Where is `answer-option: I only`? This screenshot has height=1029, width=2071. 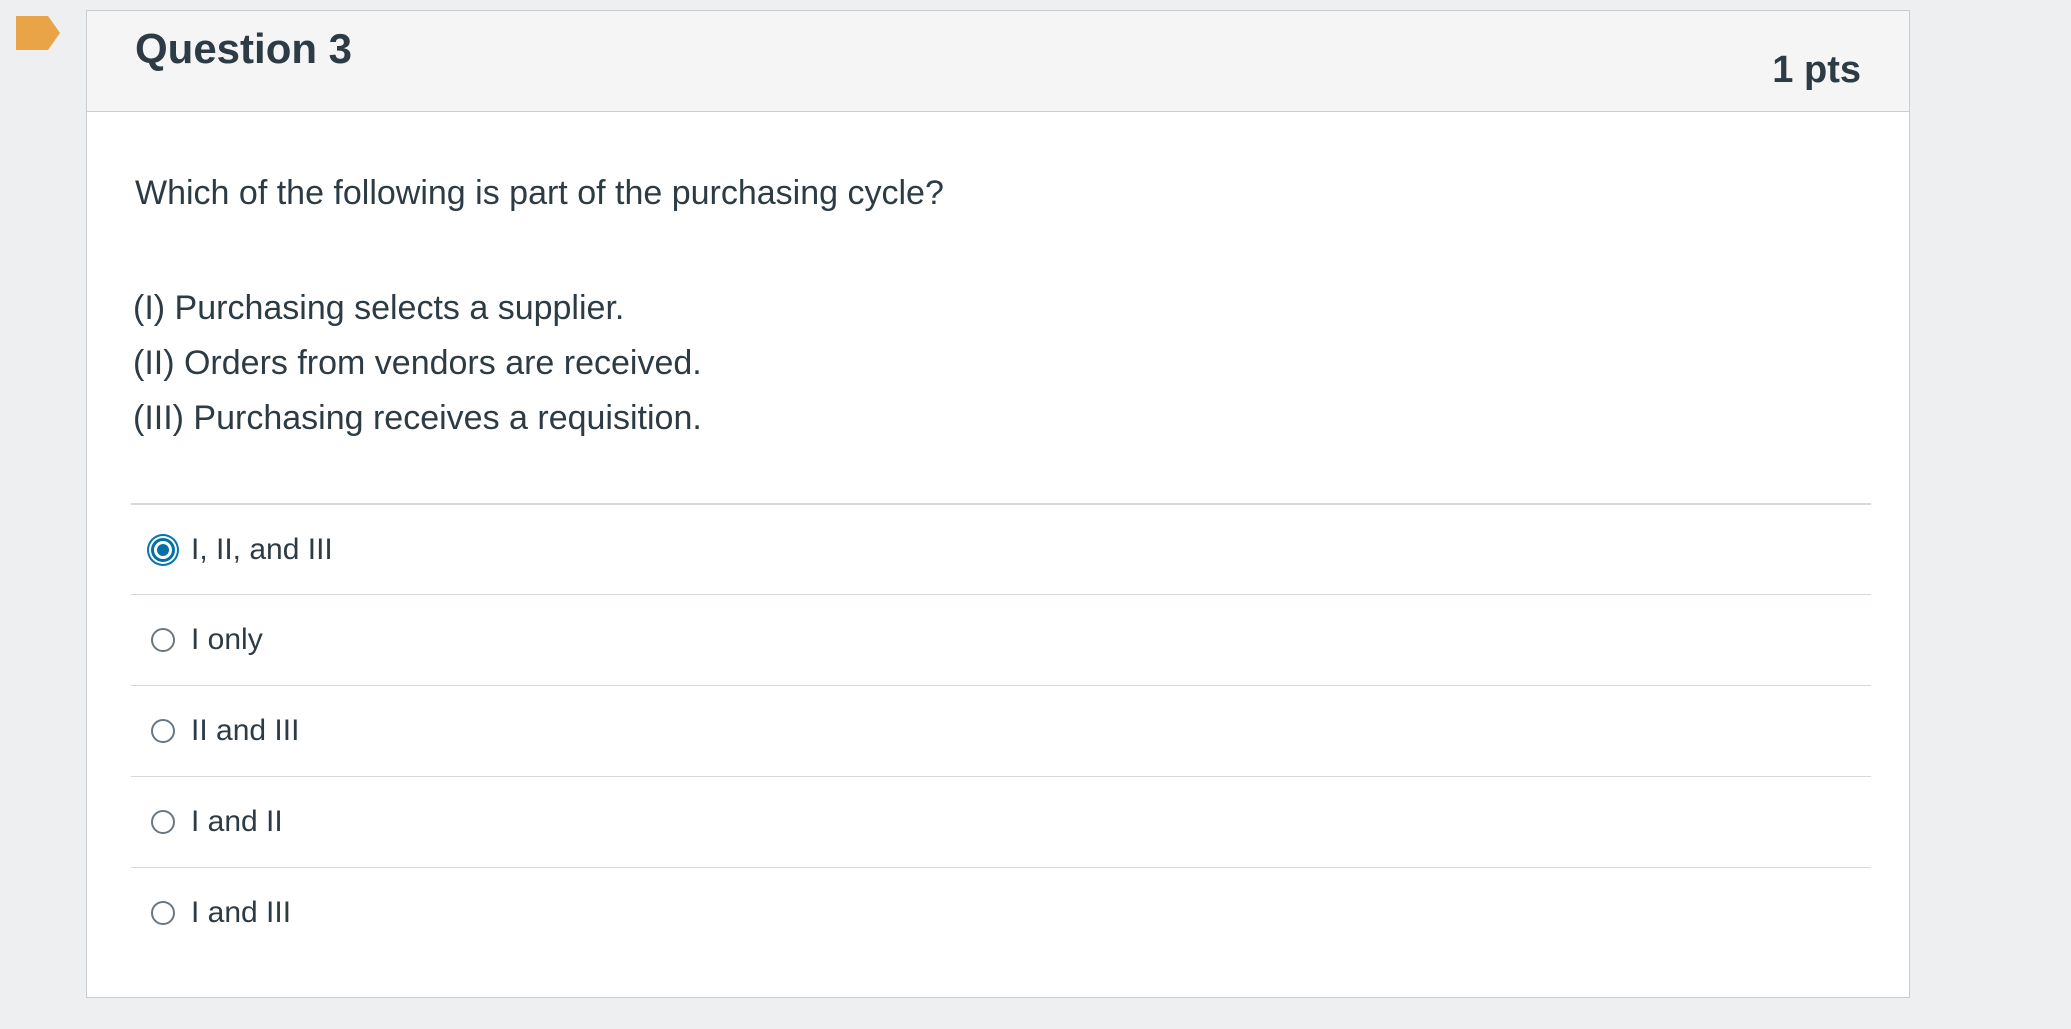 answer-option: I only is located at coordinates (1001, 639).